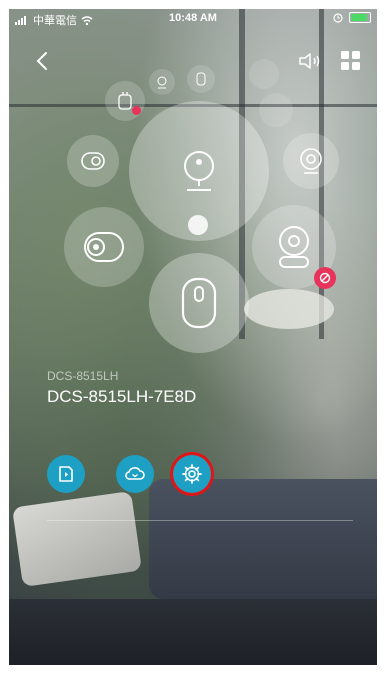 The width and height of the screenshot is (385, 675). I want to click on gear-icon, so click(192, 474).